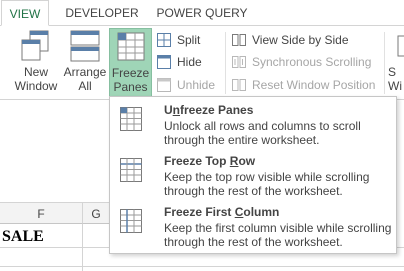  Describe the element at coordinates (239, 85) in the screenshot. I see `reset-window-position-icon` at that location.